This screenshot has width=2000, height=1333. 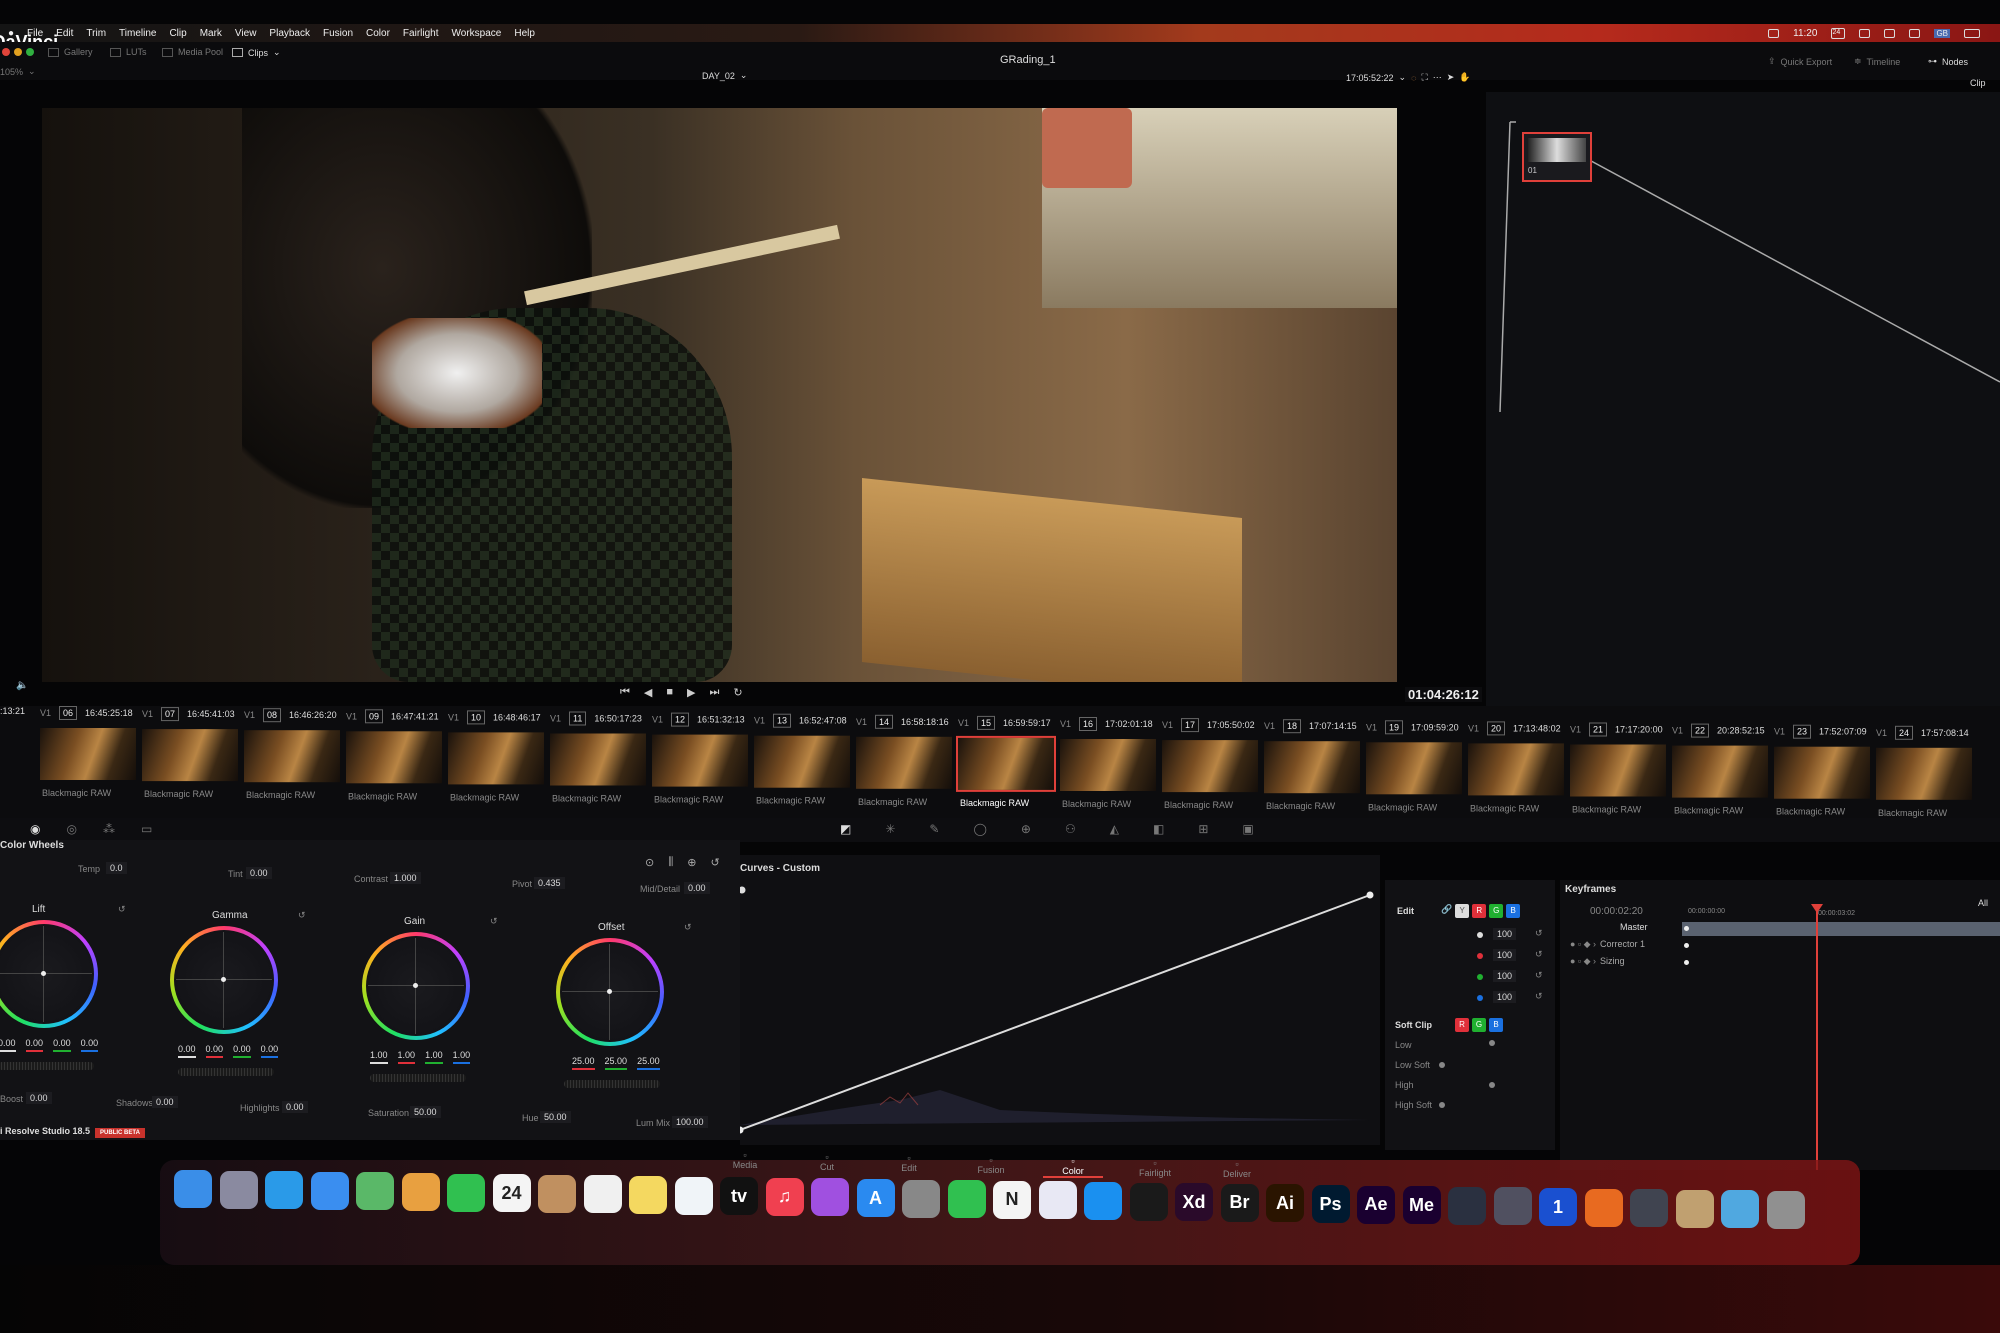 What do you see at coordinates (1437, 77) in the screenshot?
I see `more-icon: ⋯` at bounding box center [1437, 77].